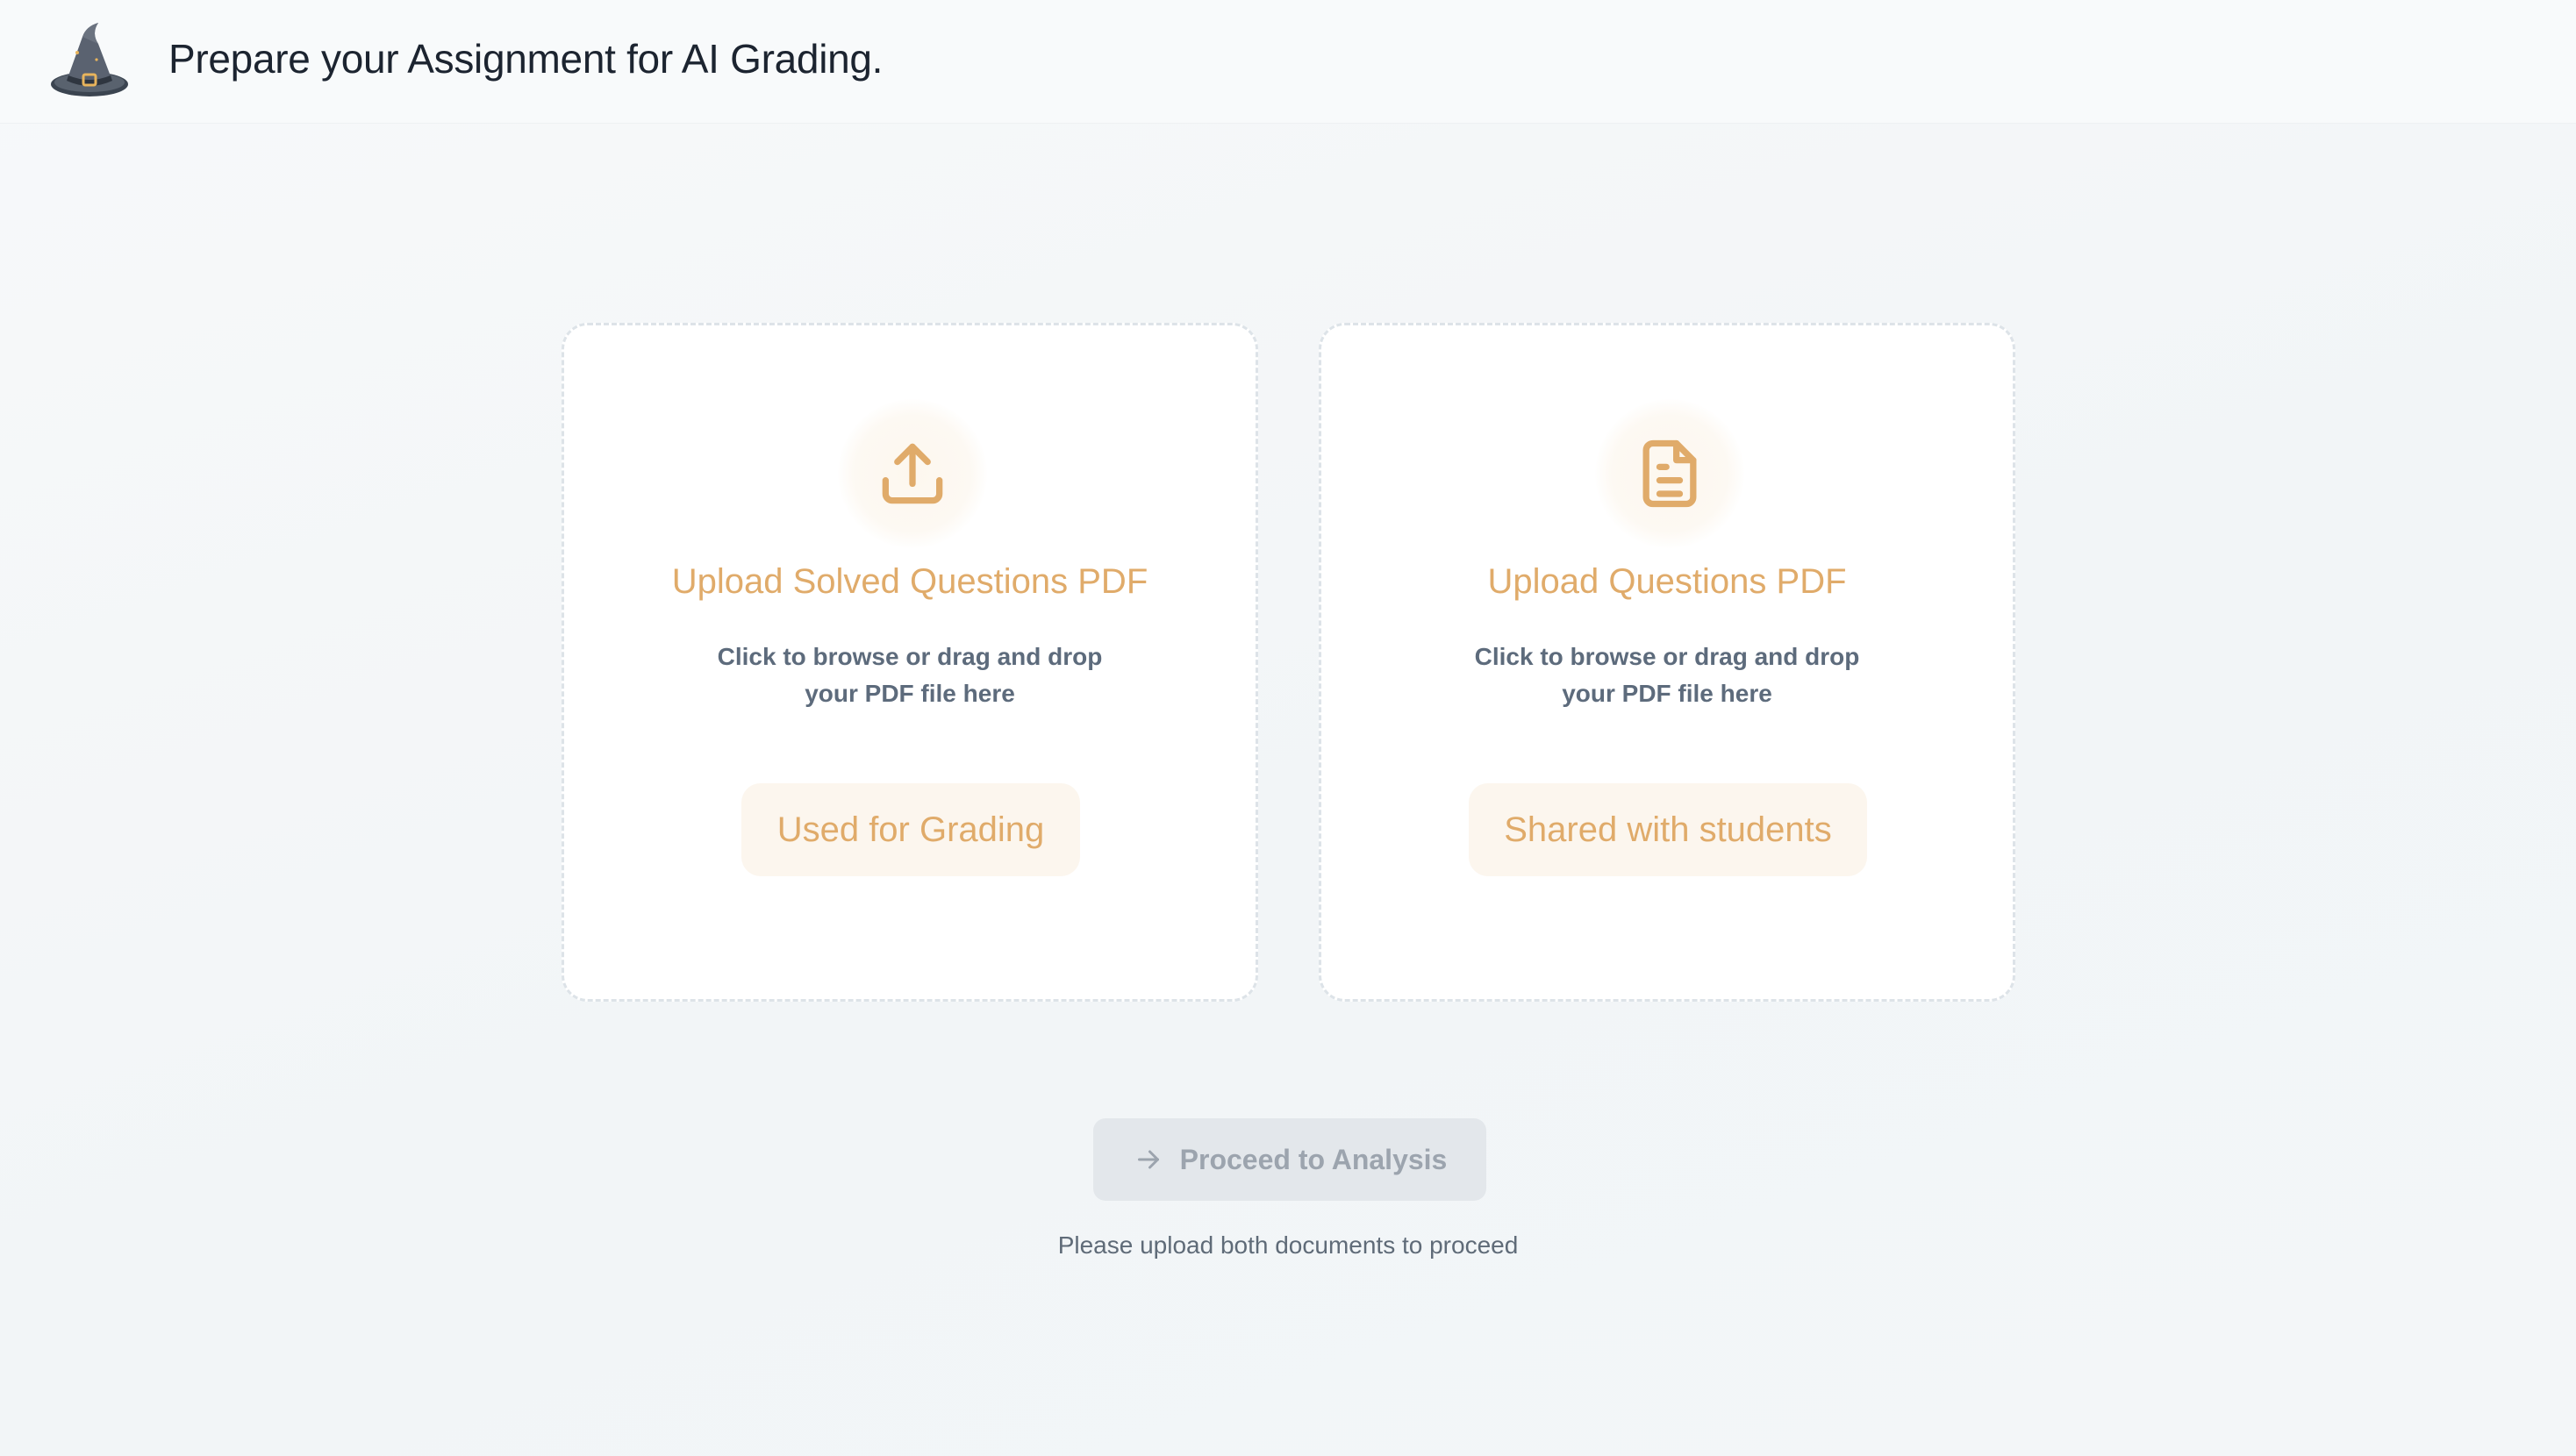  What do you see at coordinates (1148, 1159) in the screenshot?
I see `arrow-right-icon` at bounding box center [1148, 1159].